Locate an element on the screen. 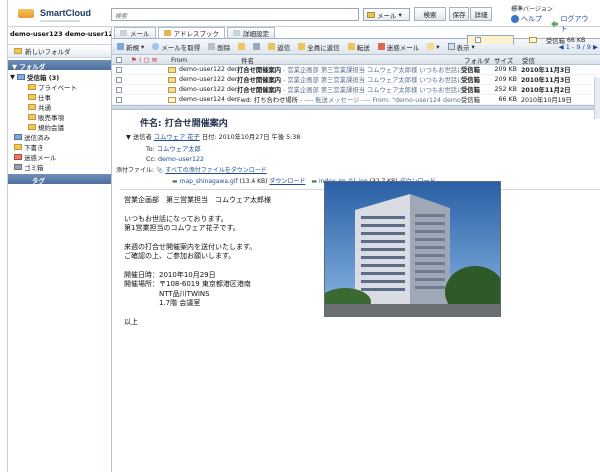 The height and width of the screenshot is (472, 600). delete-button: 削除 is located at coordinates (219, 47).